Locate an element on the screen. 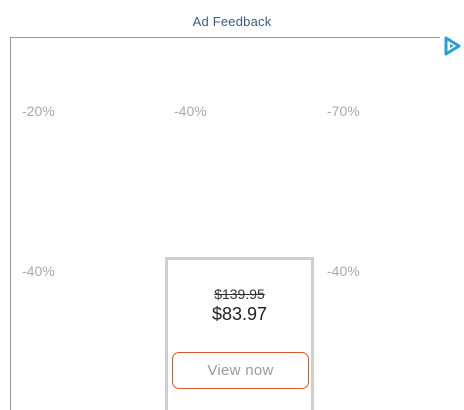 This screenshot has height=410, width=464. adchoices-icon is located at coordinates (452, 46).